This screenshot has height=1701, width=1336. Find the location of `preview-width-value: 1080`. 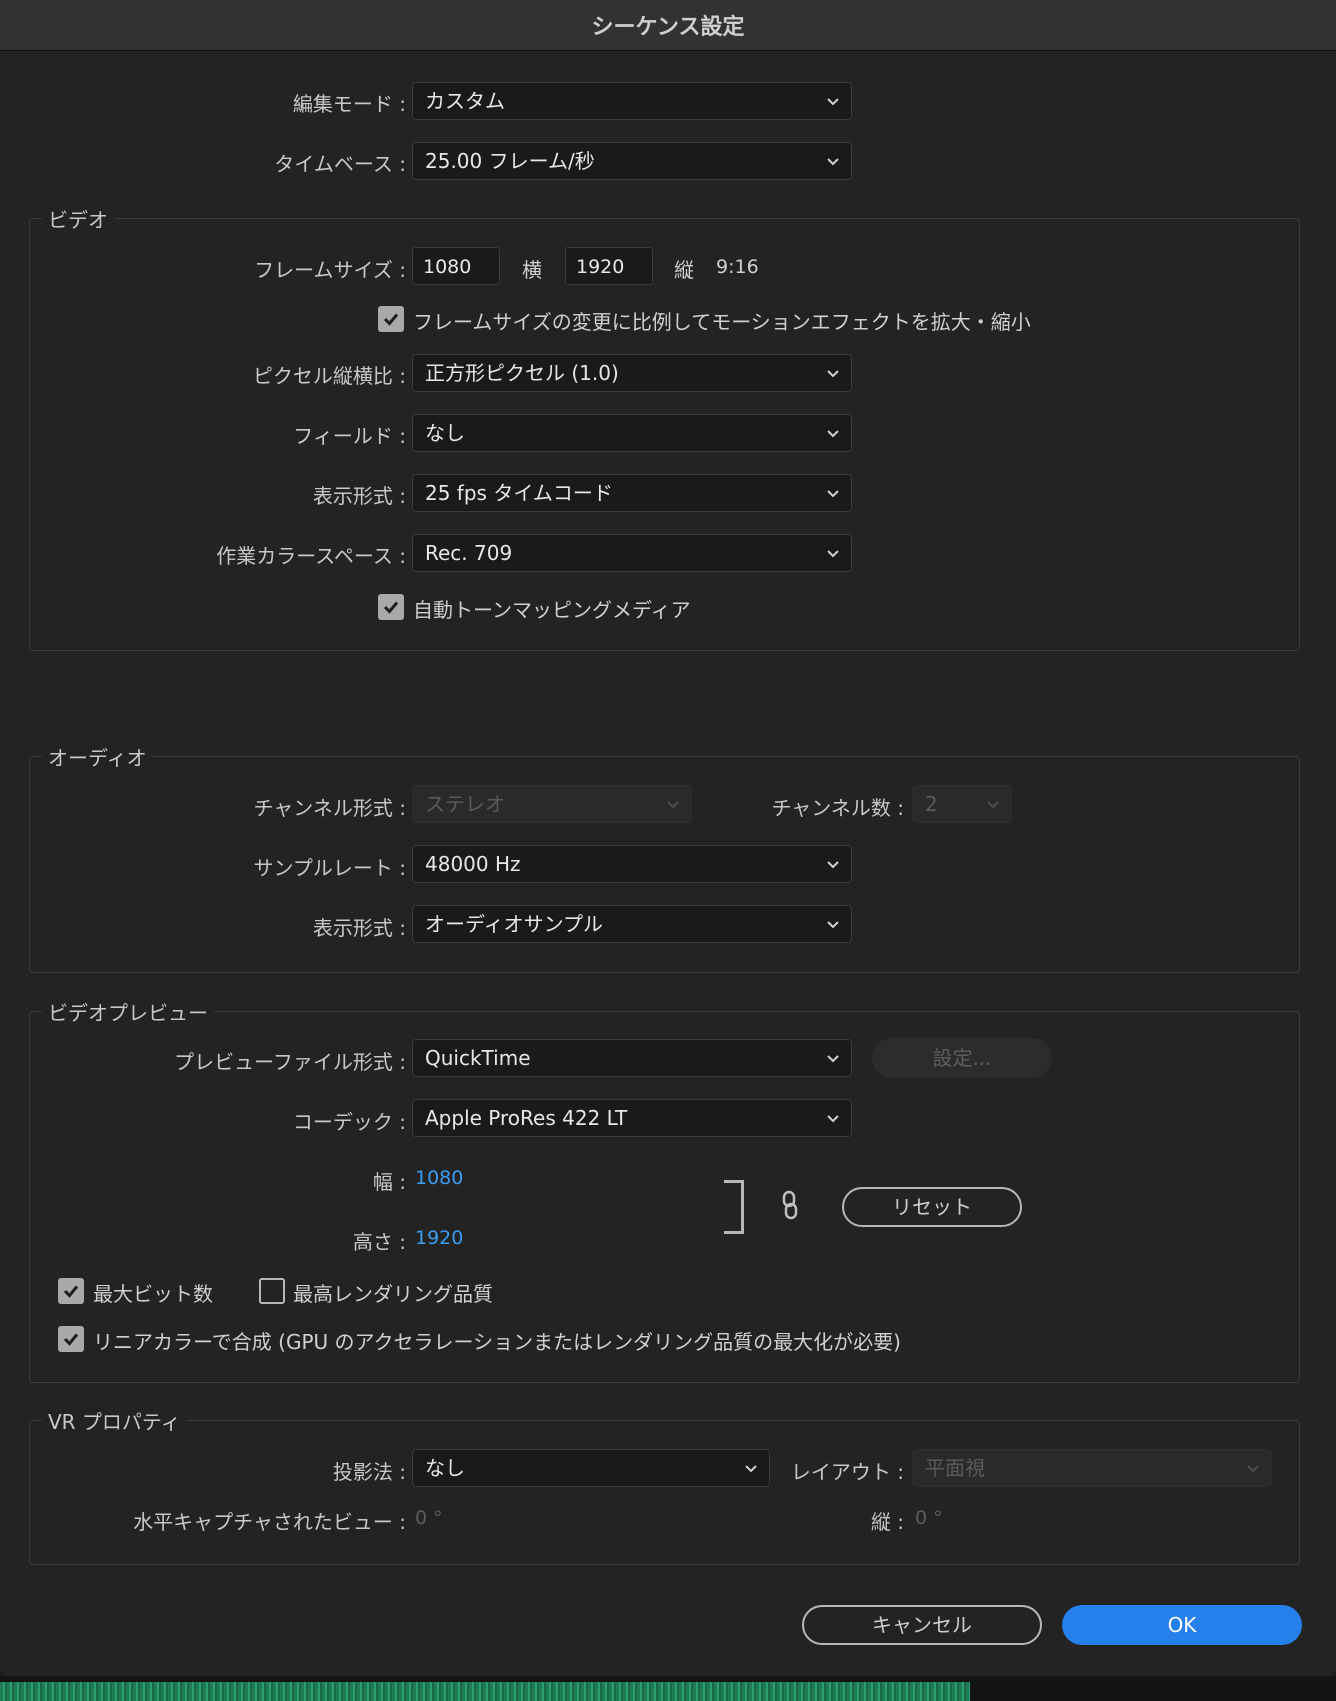

preview-width-value: 1080 is located at coordinates (439, 1178).